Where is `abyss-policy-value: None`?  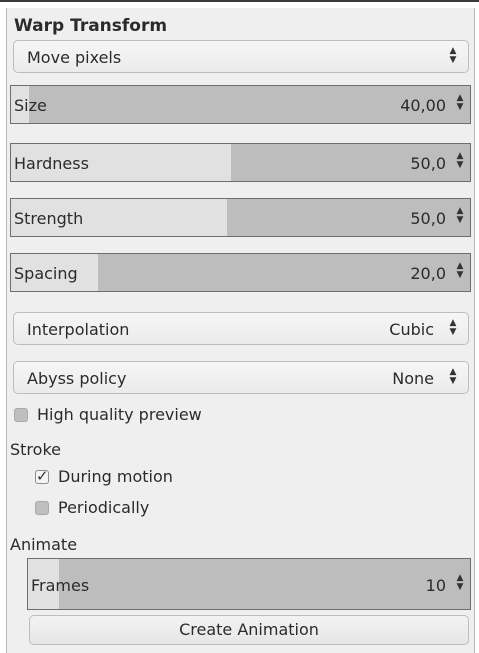 abyss-policy-value: None is located at coordinates (413, 378).